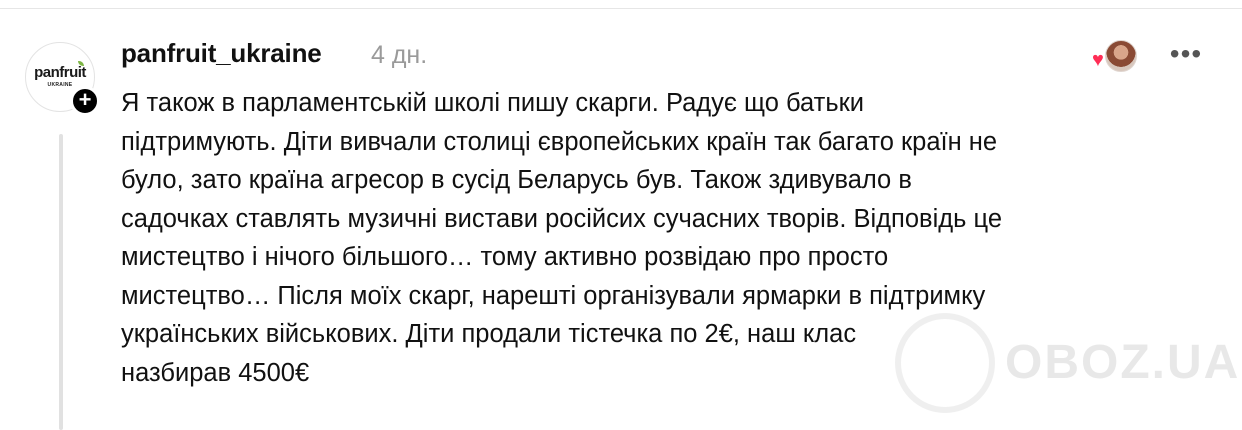 The height and width of the screenshot is (430, 1242). Describe the element at coordinates (621, 8) in the screenshot. I see `divider` at that location.